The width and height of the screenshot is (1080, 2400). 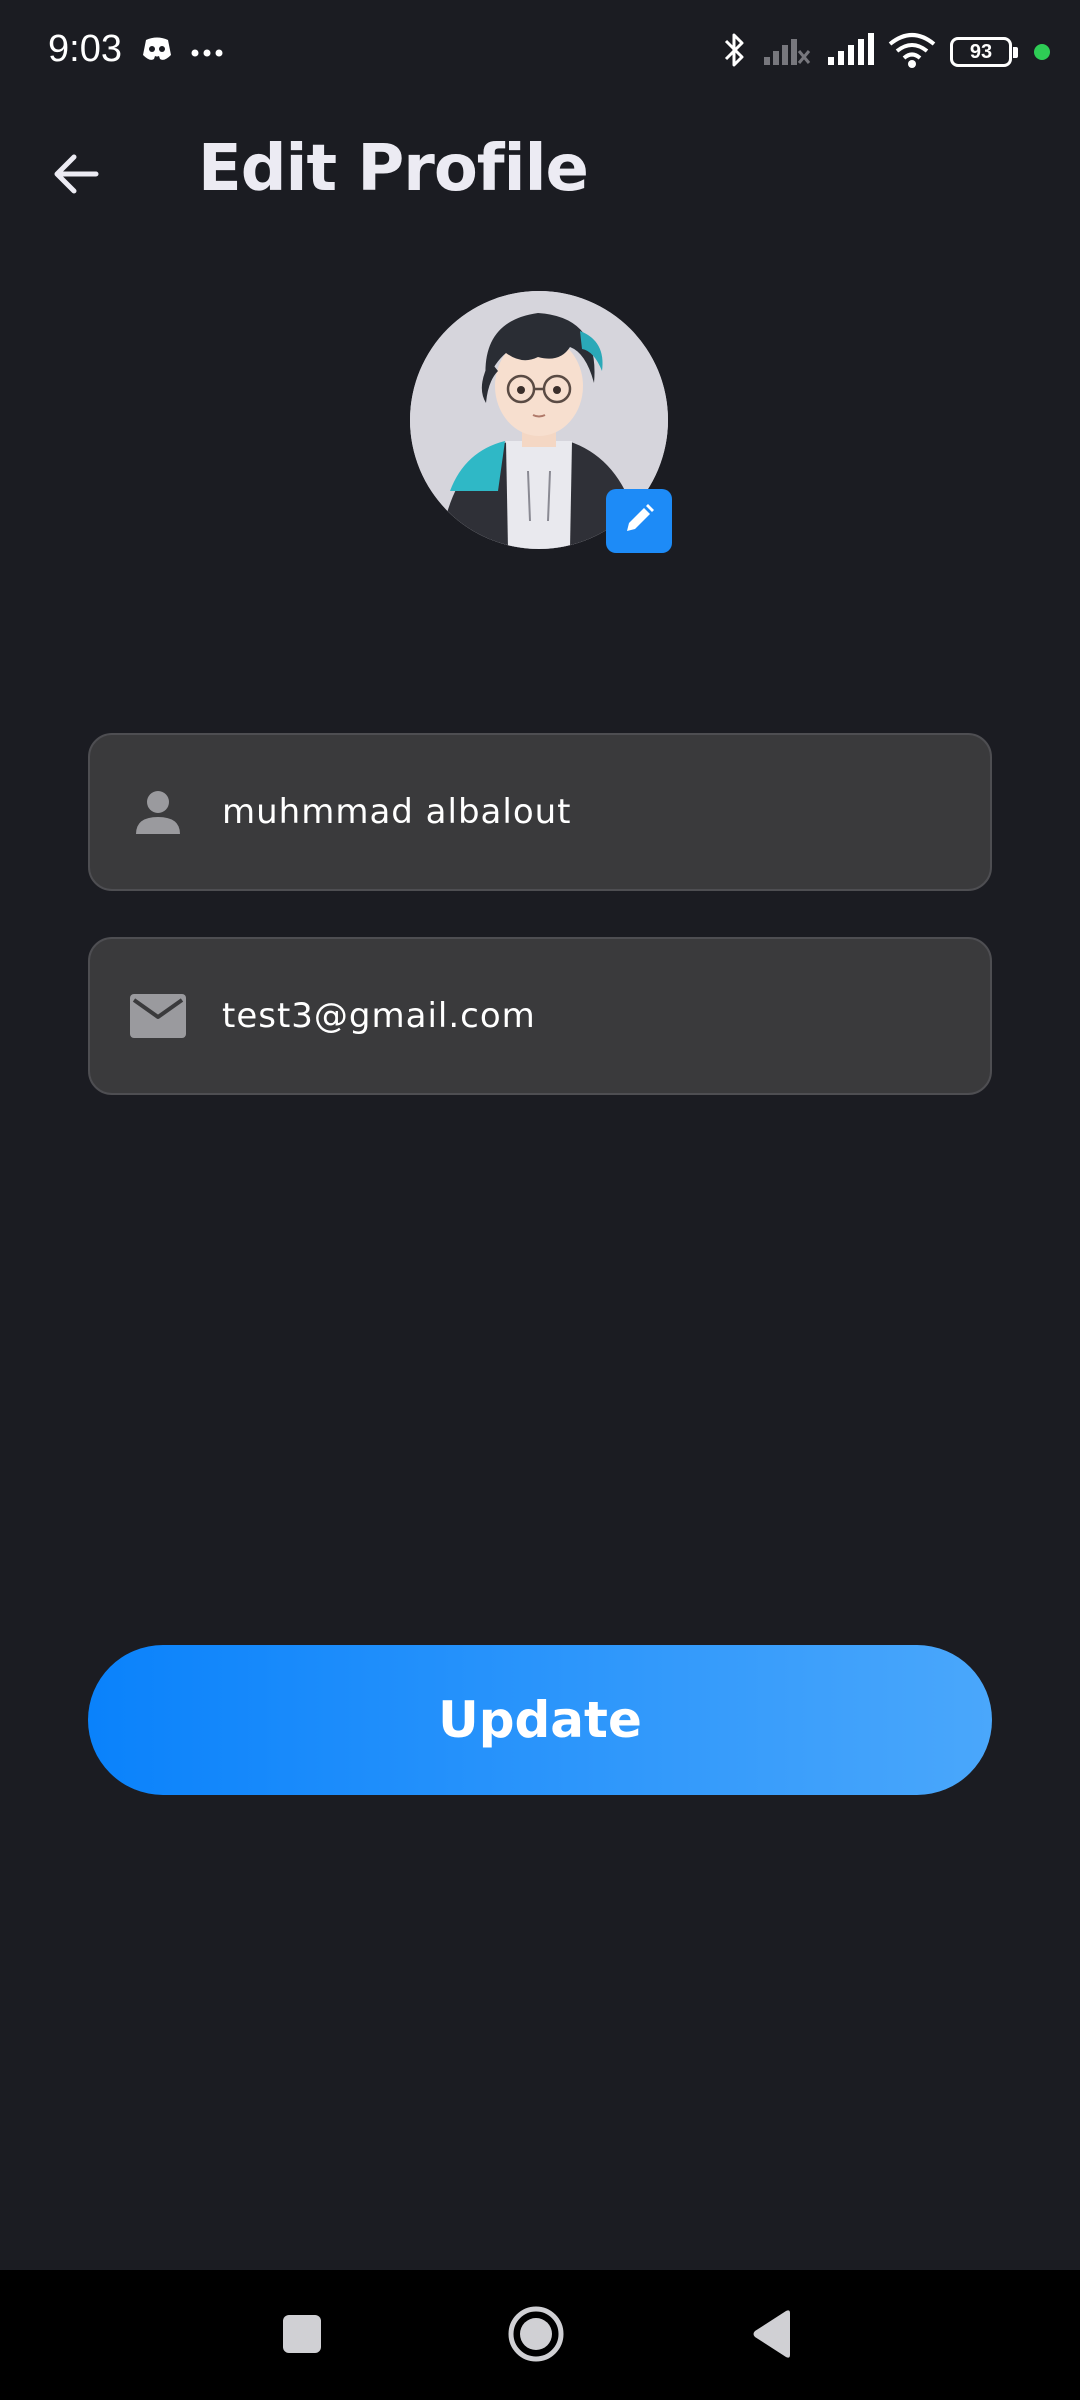 What do you see at coordinates (591, 1016) in the screenshot?
I see `email-input` at bounding box center [591, 1016].